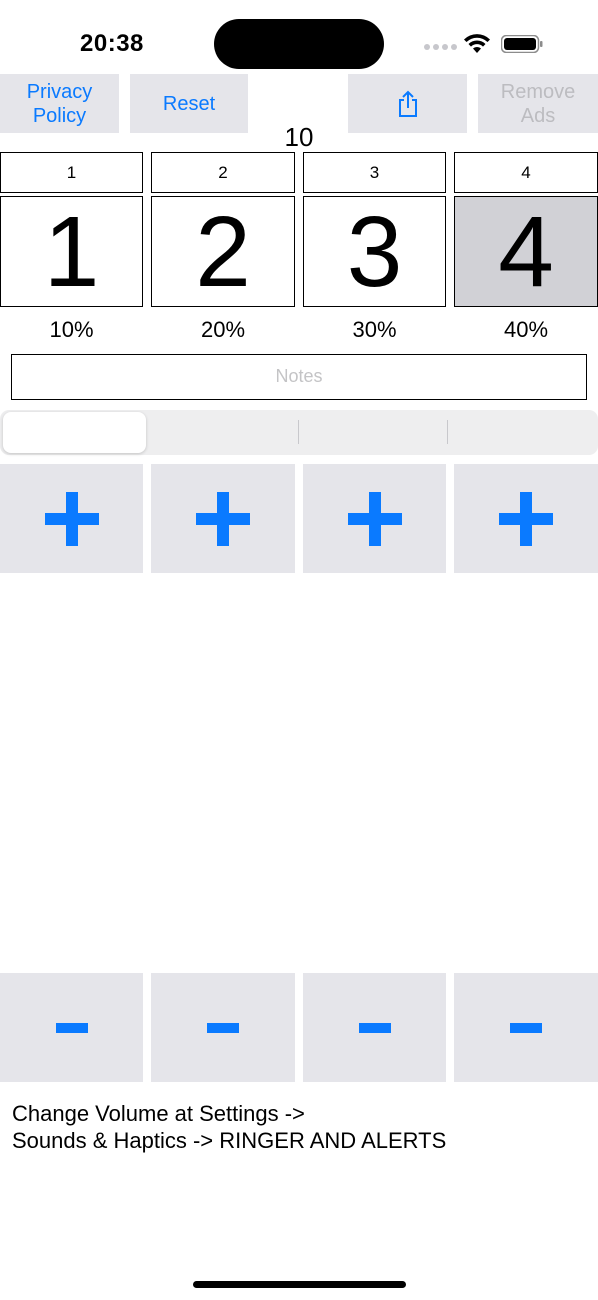 The width and height of the screenshot is (598, 1300). I want to click on remove-ads-label: Remove Ads, so click(538, 103).